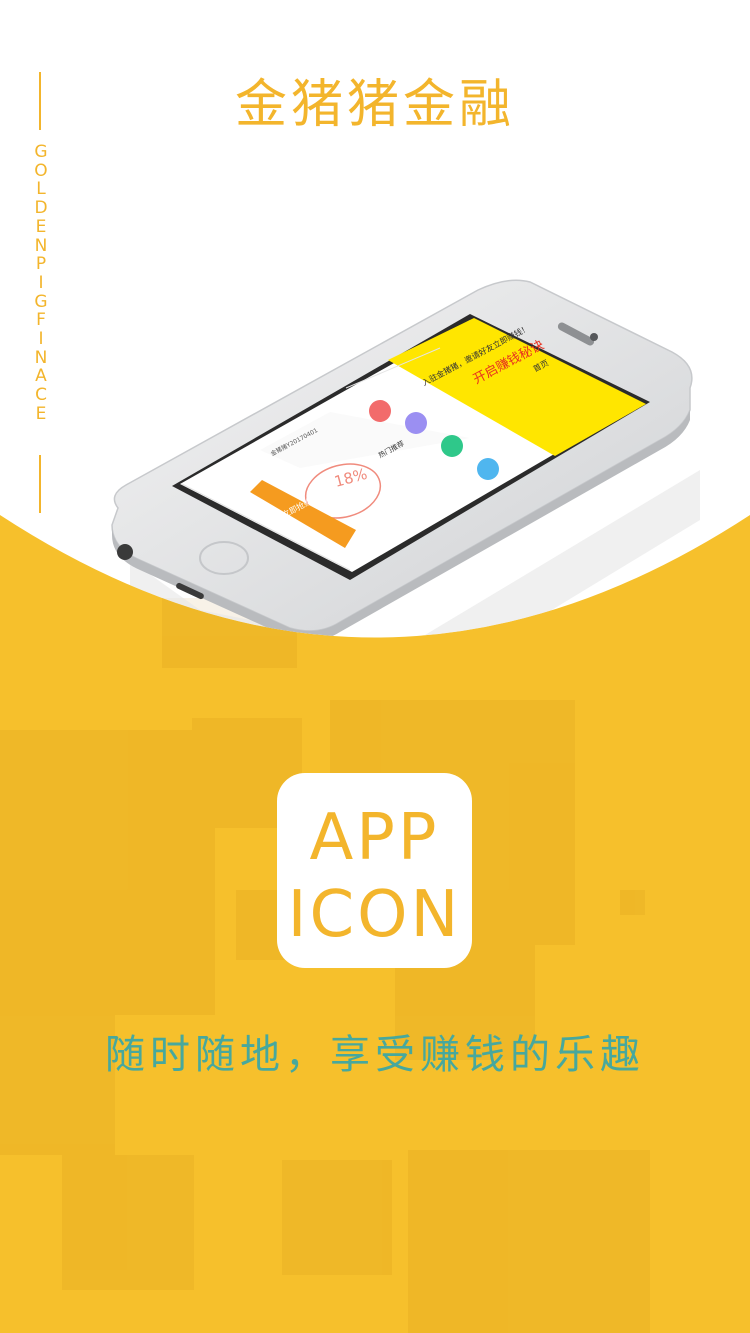 This screenshot has height=1333, width=750. I want to click on app-icon-line2: ICON, so click(374, 915).